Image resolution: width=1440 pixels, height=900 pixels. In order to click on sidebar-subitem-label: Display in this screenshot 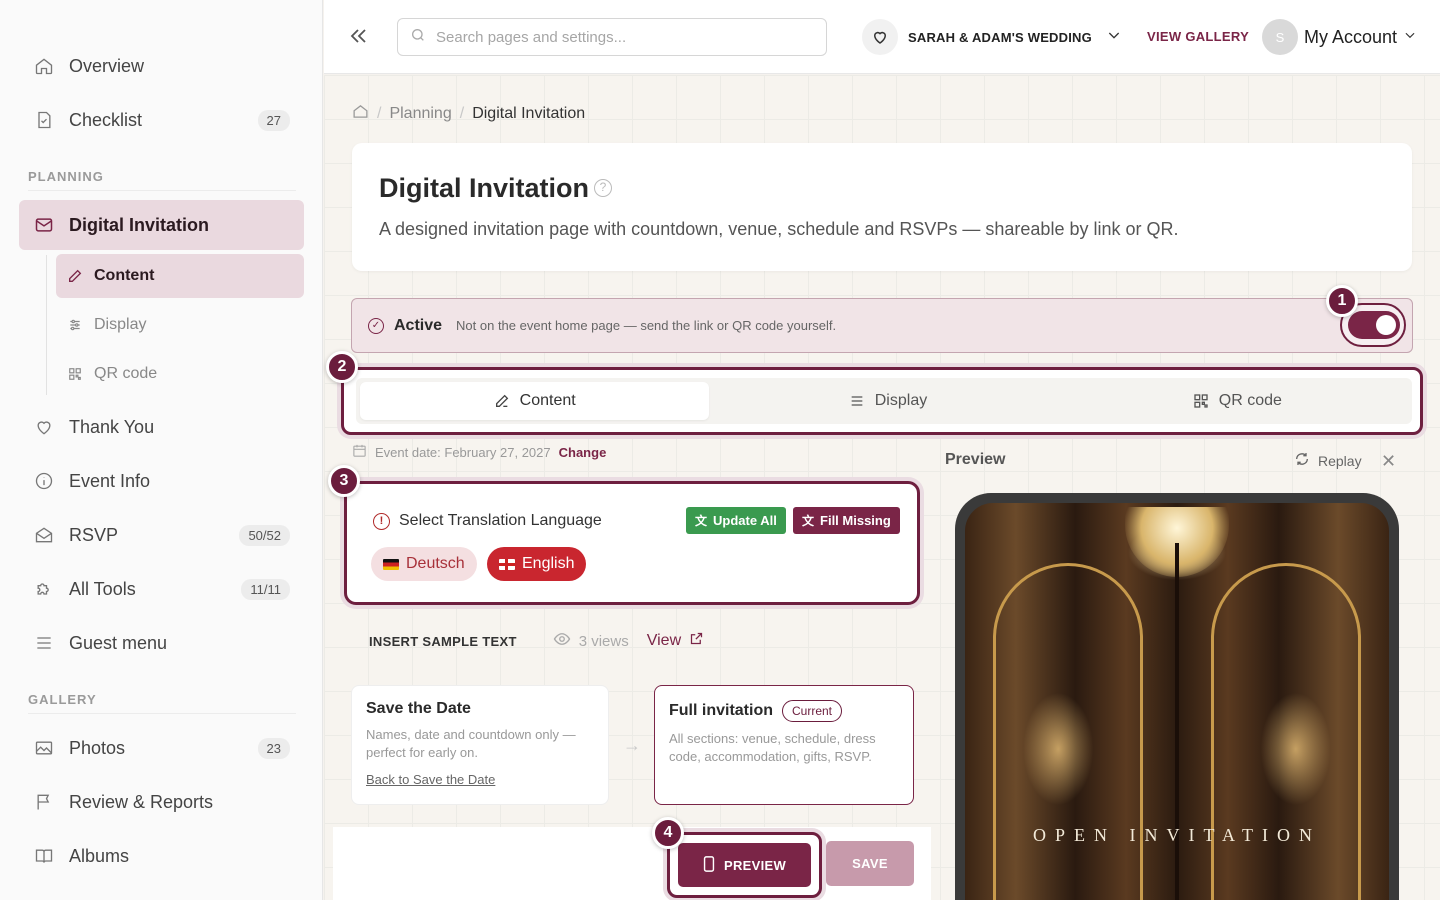, I will do `click(120, 324)`.